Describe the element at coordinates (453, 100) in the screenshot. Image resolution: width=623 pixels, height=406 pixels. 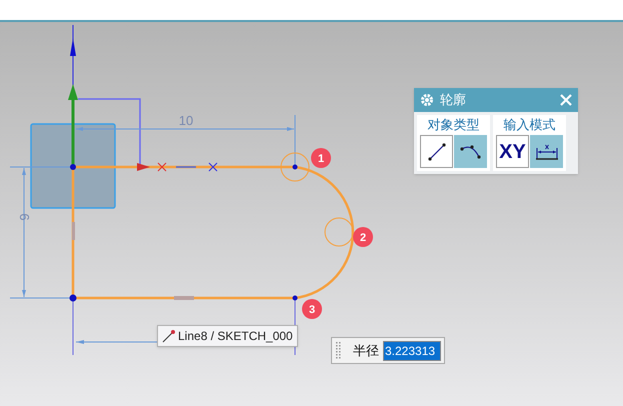
I see `dialog-title: 轮廓` at that location.